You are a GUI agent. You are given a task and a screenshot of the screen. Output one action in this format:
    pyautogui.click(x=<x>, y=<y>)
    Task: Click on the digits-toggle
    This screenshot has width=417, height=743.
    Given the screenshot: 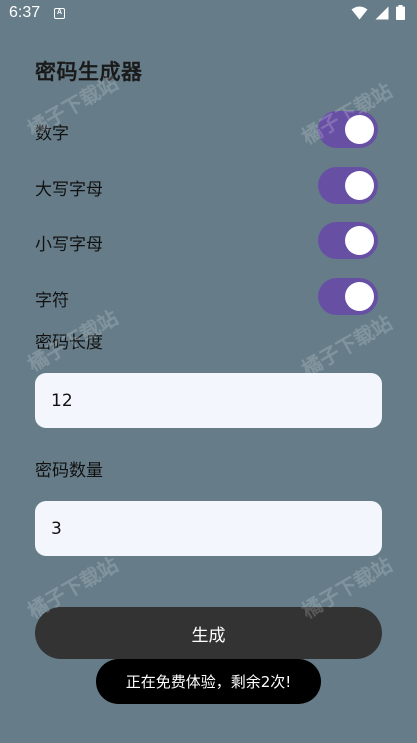 What is the action you would take?
    pyautogui.click(x=348, y=129)
    